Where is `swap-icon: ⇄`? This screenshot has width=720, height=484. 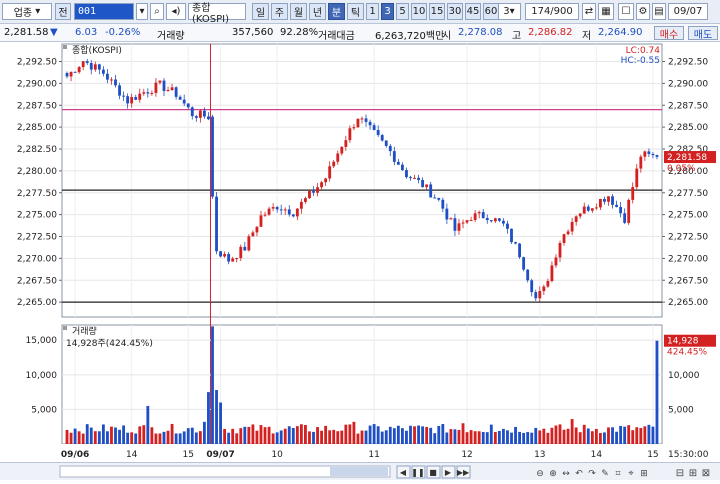 swap-icon: ⇄ is located at coordinates (589, 11).